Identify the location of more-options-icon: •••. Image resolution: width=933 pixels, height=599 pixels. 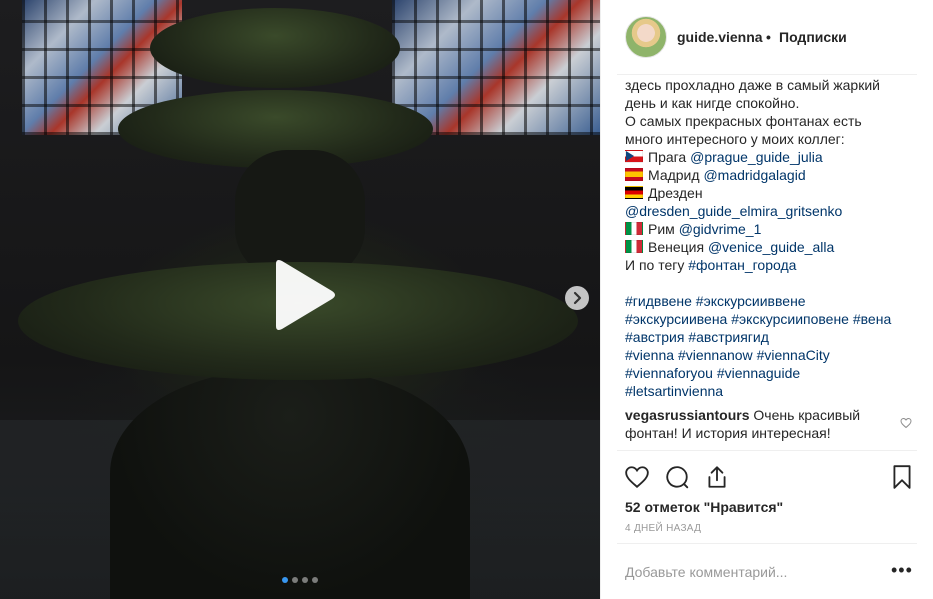
(902, 570).